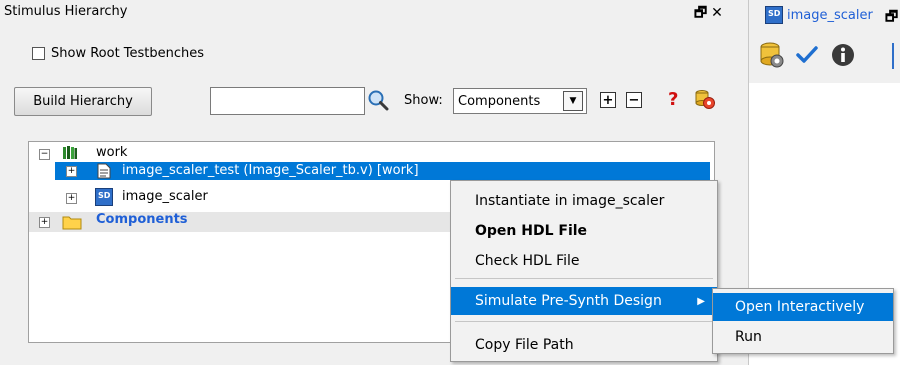 This screenshot has height=365, width=900. Describe the element at coordinates (830, 15) in the screenshot. I see `tab-image-scaler: image_scaler` at that location.